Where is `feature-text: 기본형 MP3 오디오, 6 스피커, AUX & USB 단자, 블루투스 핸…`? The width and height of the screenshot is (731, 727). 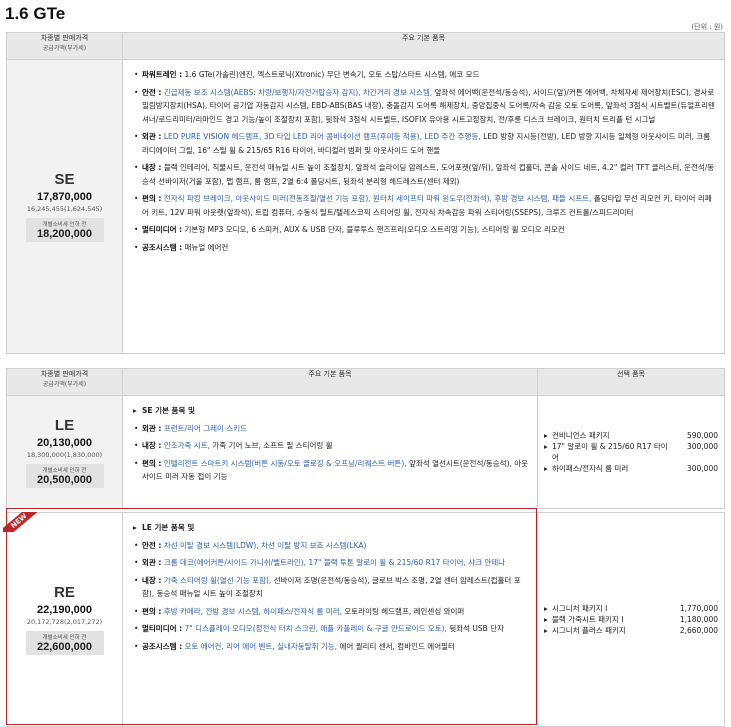
feature-text: 기본형 MP3 오디오, 6 스피커, AUX & USB 단자, 블루투스 핸… is located at coordinates (374, 229).